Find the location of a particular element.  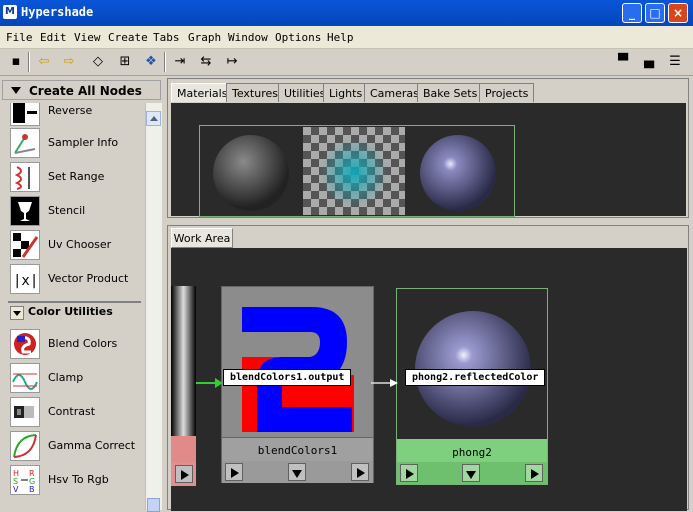

window-title: Hypershade is located at coordinates (57, 12).